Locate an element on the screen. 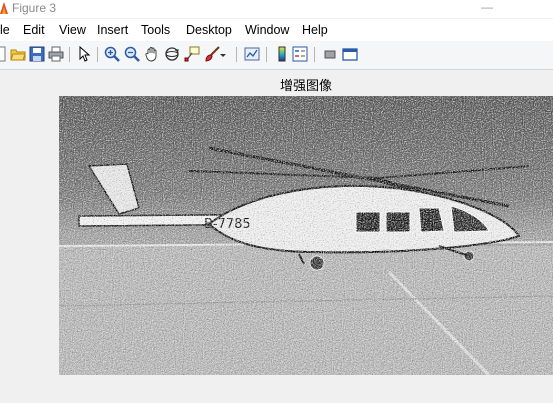 This screenshot has height=403, width=553. menu-window: Window is located at coordinates (267, 30).